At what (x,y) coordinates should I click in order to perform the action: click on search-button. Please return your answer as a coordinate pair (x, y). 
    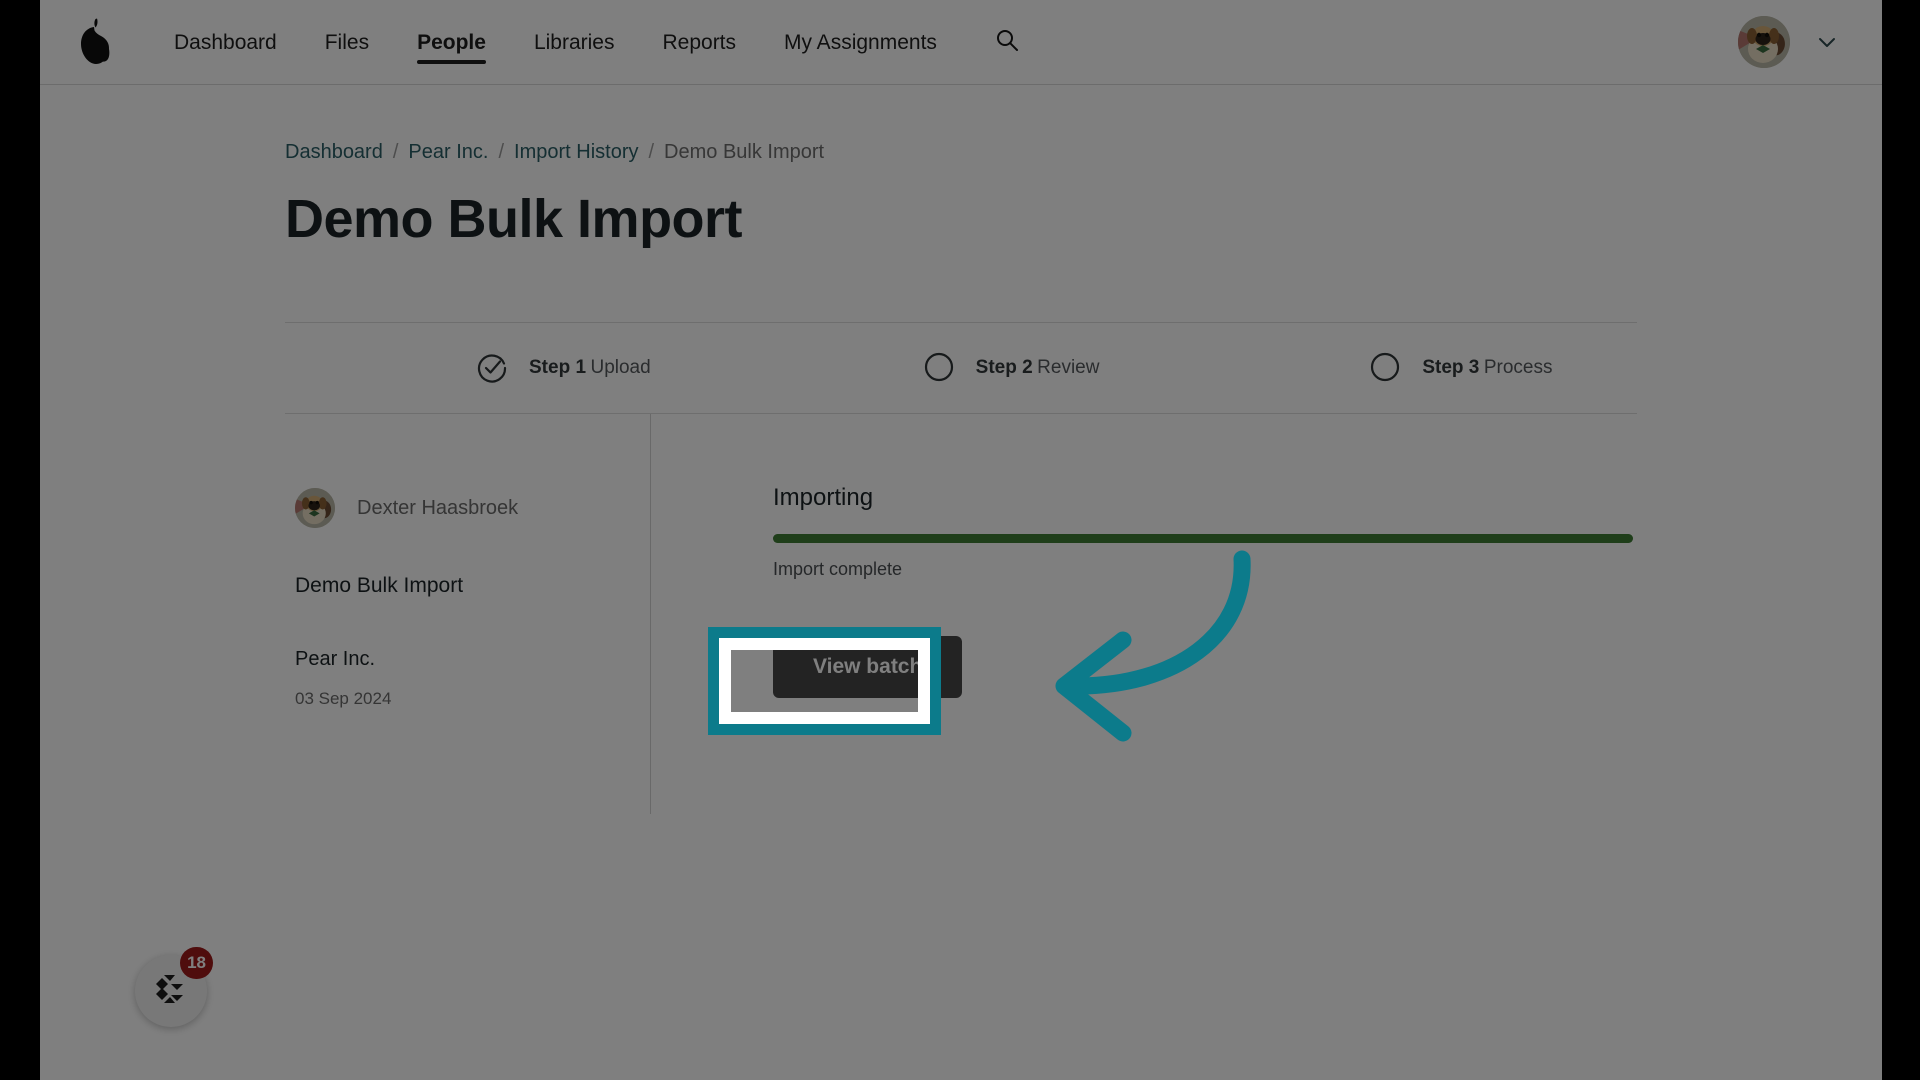
    Looking at the image, I should click on (1007, 42).